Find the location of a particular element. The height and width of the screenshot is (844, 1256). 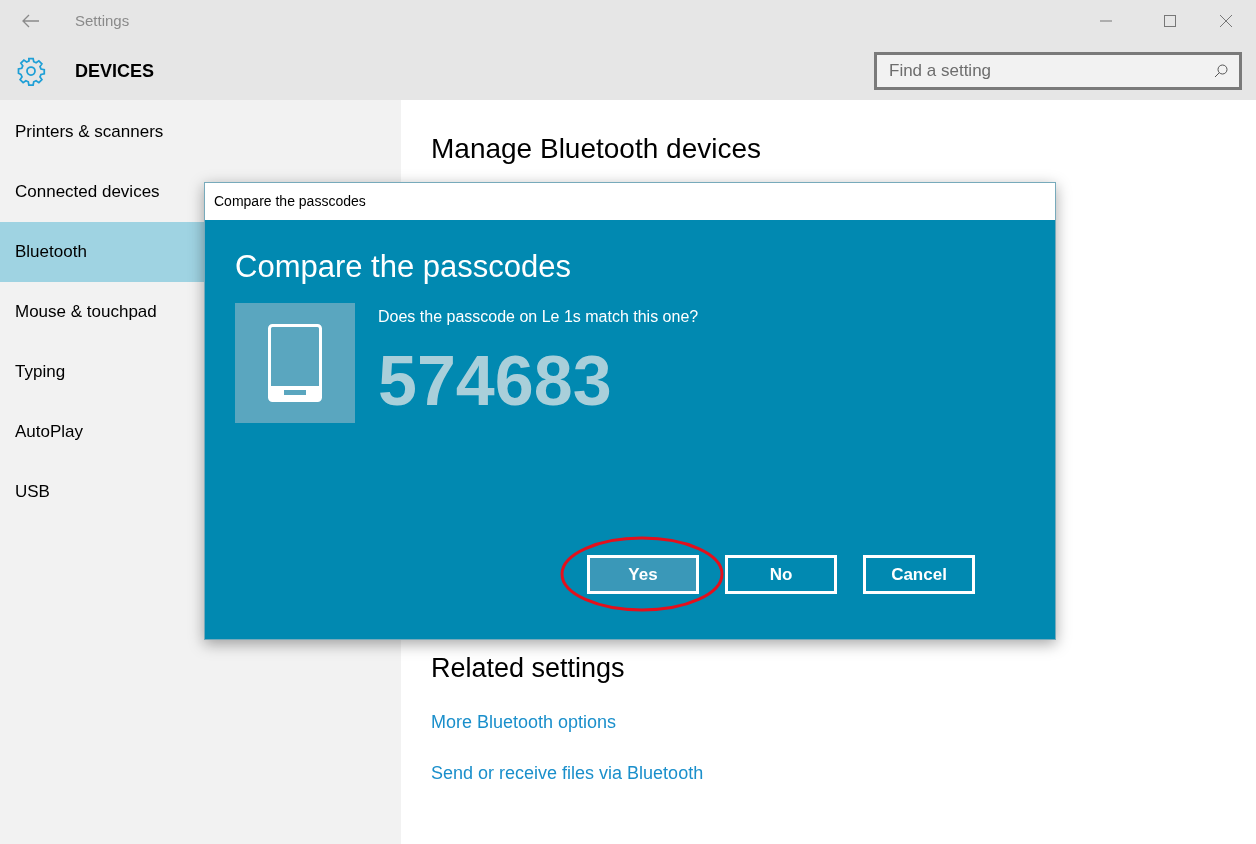

settings-icon is located at coordinates (31, 71).